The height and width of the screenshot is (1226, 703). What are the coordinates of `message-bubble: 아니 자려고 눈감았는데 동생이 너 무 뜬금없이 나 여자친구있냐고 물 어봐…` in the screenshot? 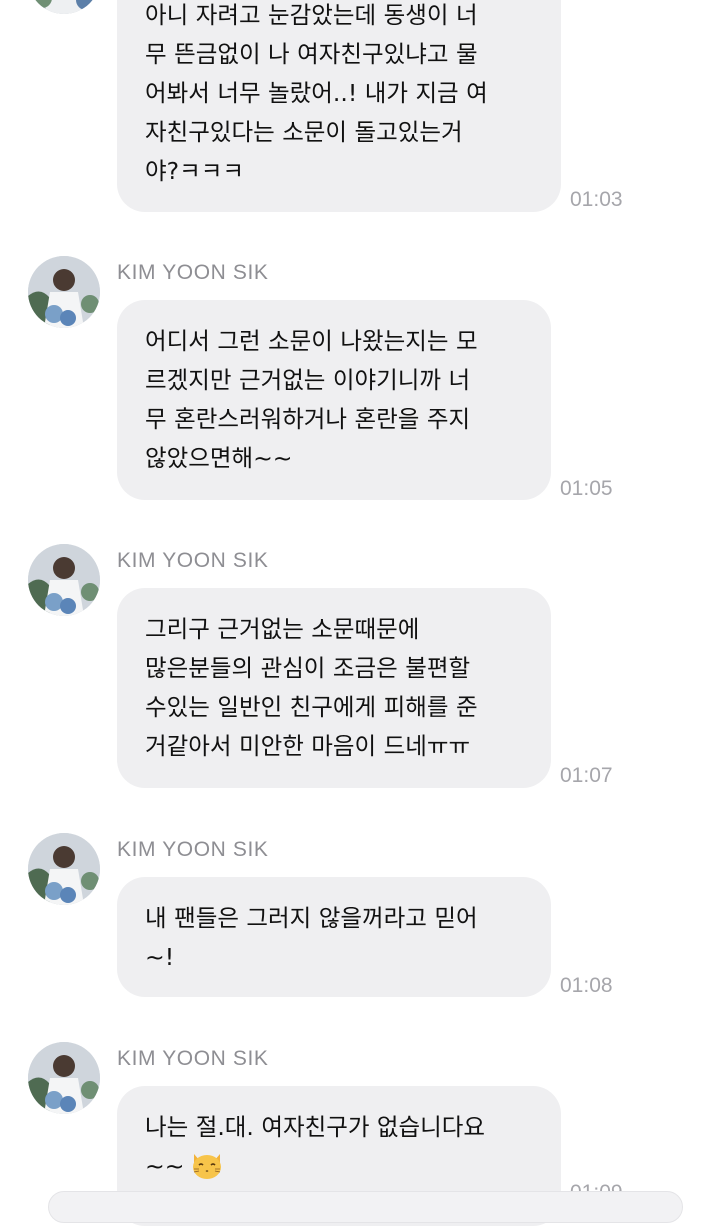 It's located at (339, 106).